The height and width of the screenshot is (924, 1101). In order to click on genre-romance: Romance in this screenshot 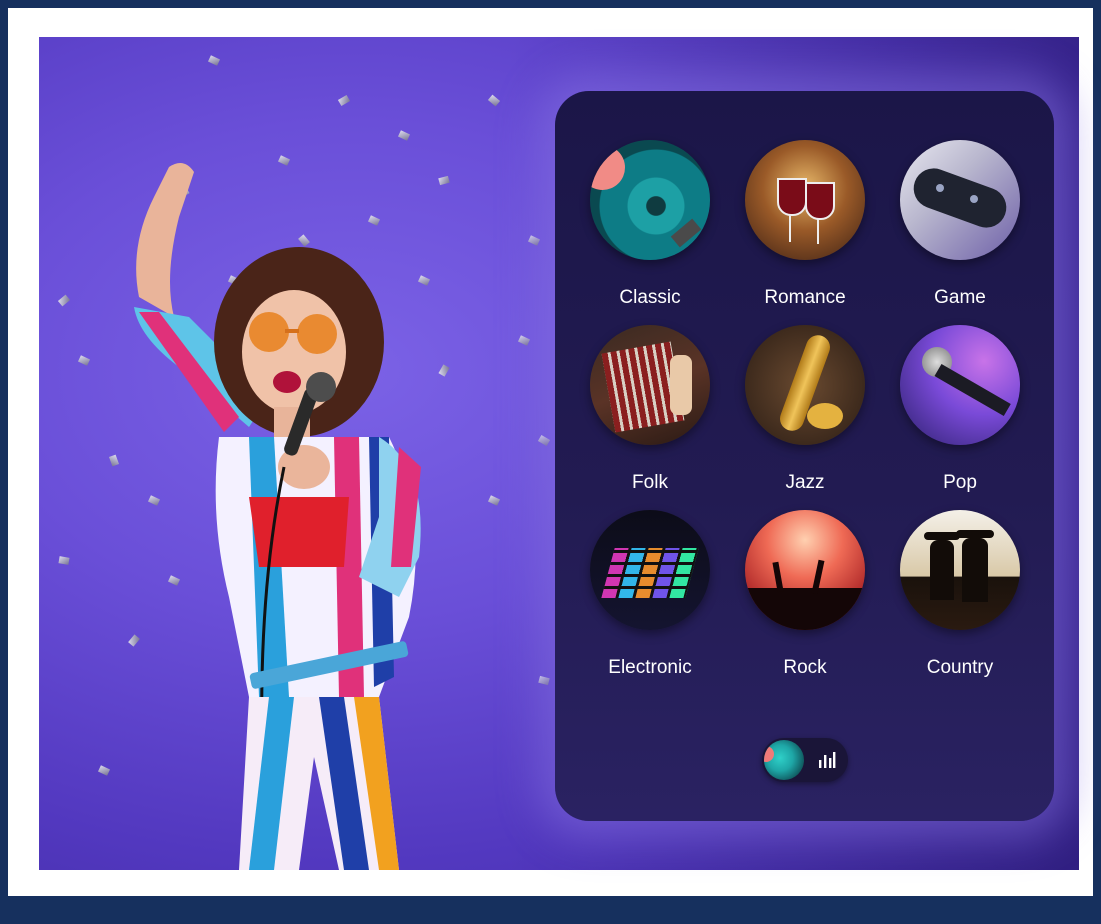, I will do `click(805, 224)`.